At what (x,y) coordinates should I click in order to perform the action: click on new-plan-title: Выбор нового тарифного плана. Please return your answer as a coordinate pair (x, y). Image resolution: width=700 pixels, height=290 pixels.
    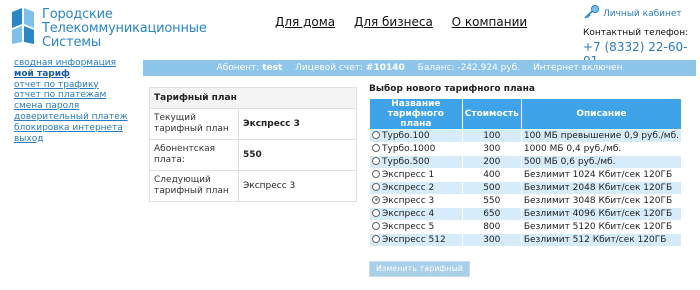
    Looking at the image, I should click on (452, 89).